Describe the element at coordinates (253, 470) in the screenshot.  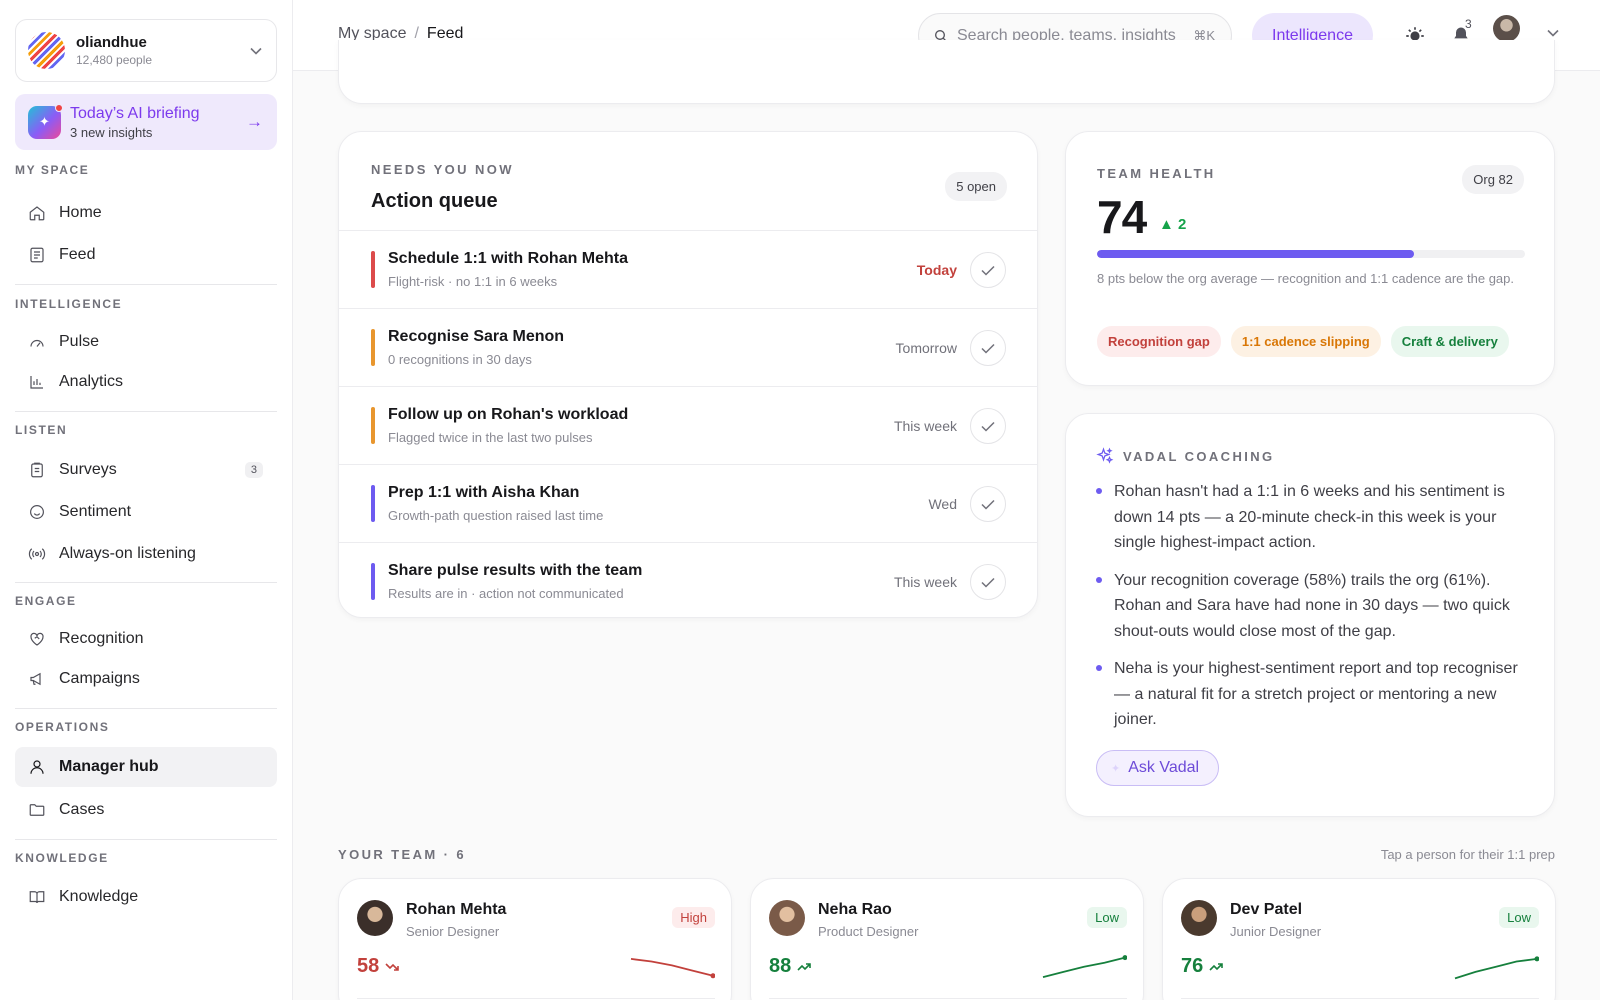
I see `surveys-count-badge: 3` at that location.